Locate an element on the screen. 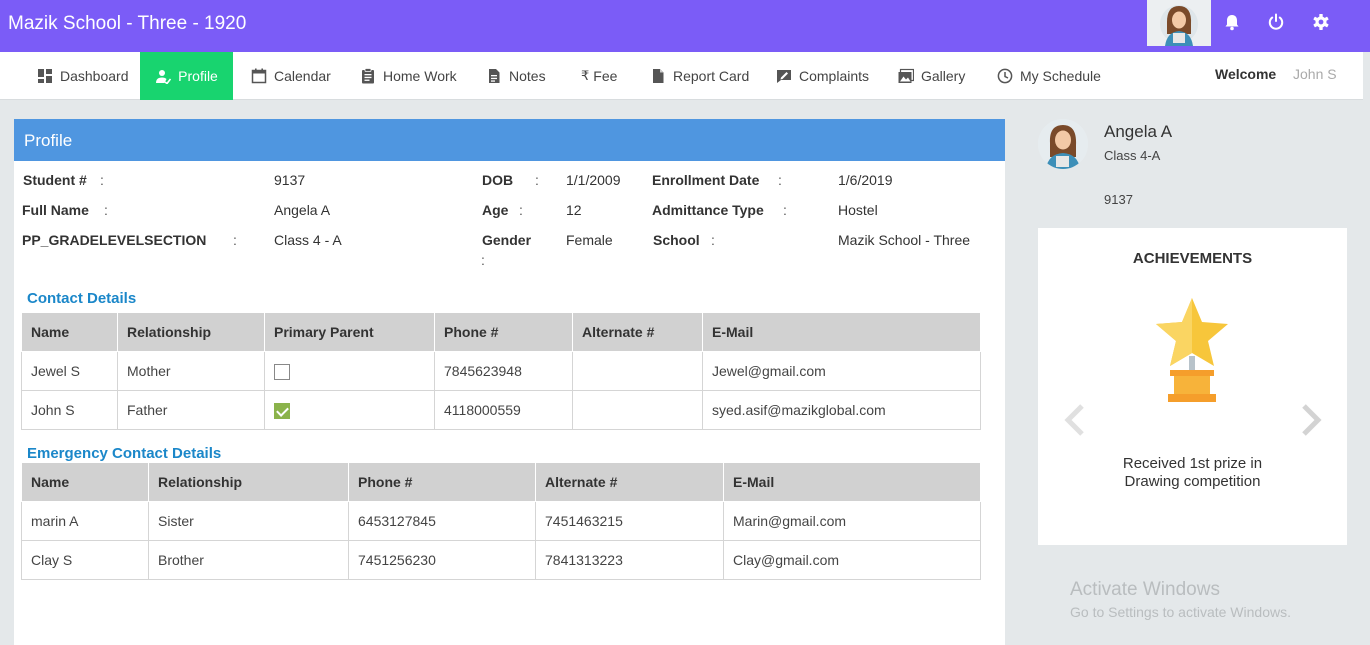 Image resolution: width=1370 pixels, height=645 pixels. nav-label: Profile is located at coordinates (198, 76).